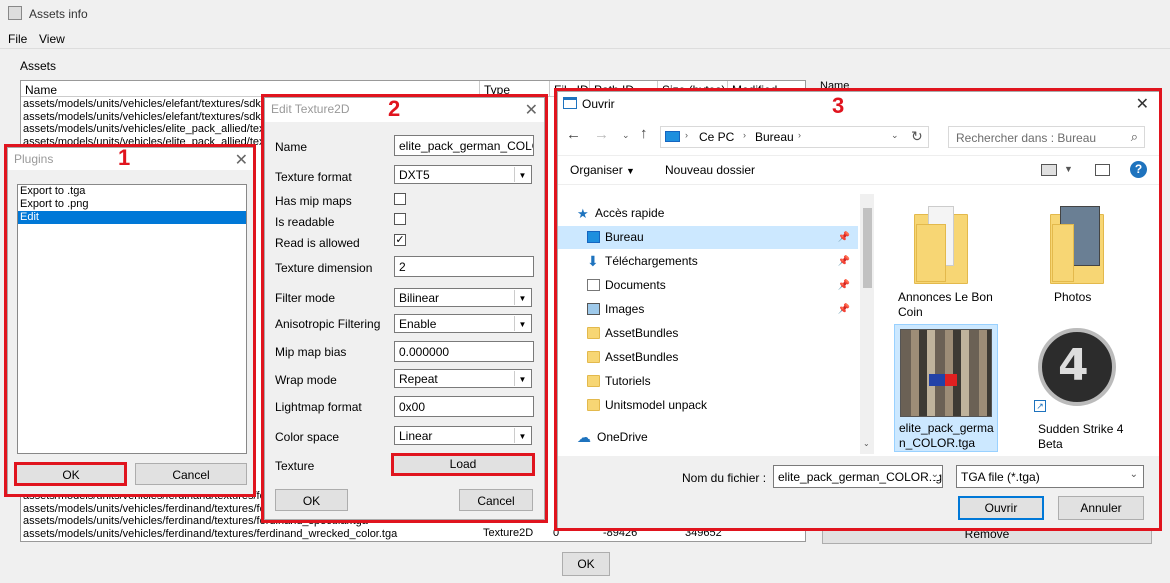 This screenshot has height=583, width=1170. What do you see at coordinates (858, 170) in the screenshot?
I see `toolbar: Organiser ▼ Nouveau dossier ▼ ?` at bounding box center [858, 170].